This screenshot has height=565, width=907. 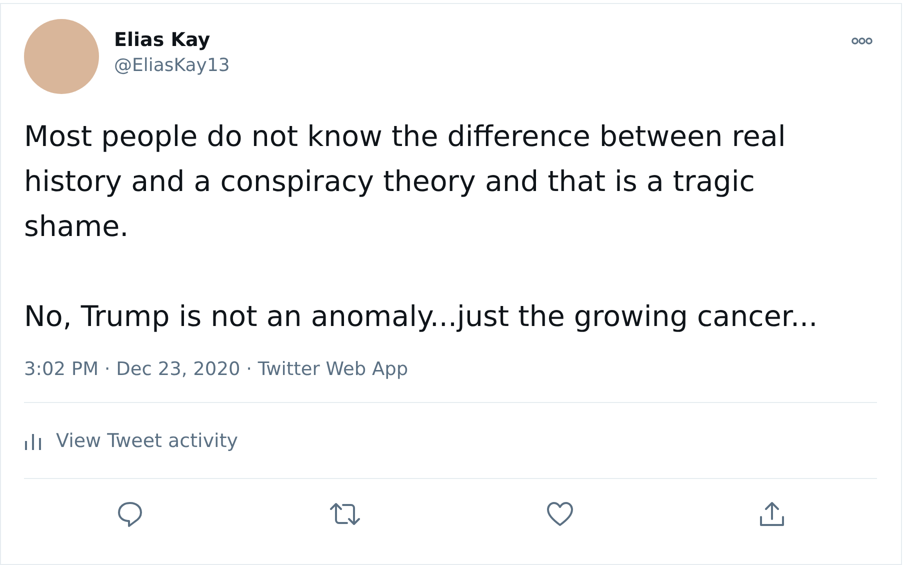 What do you see at coordinates (862, 41) in the screenshot?
I see `more-options-icon` at bounding box center [862, 41].